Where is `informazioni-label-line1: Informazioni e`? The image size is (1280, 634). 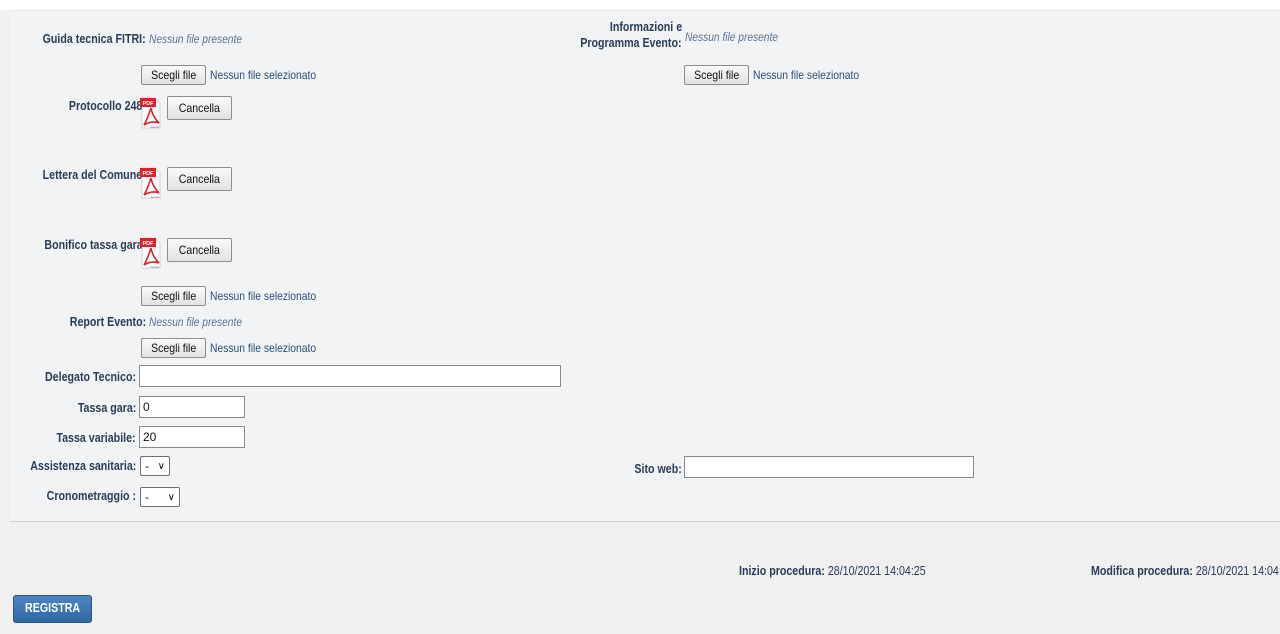
informazioni-label-line1: Informazioni e is located at coordinates (645, 26).